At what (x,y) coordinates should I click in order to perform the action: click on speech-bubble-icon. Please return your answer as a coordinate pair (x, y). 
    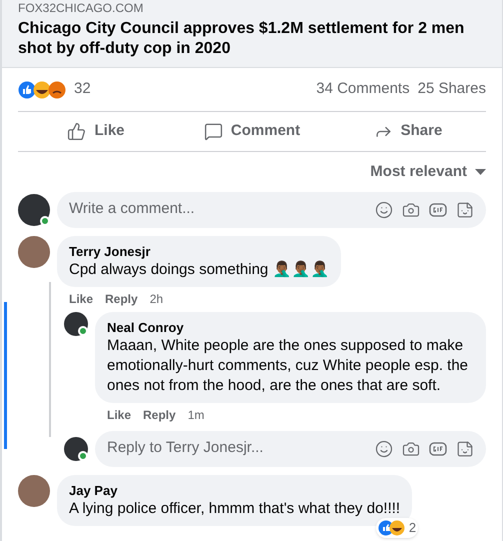
    Looking at the image, I should click on (213, 131).